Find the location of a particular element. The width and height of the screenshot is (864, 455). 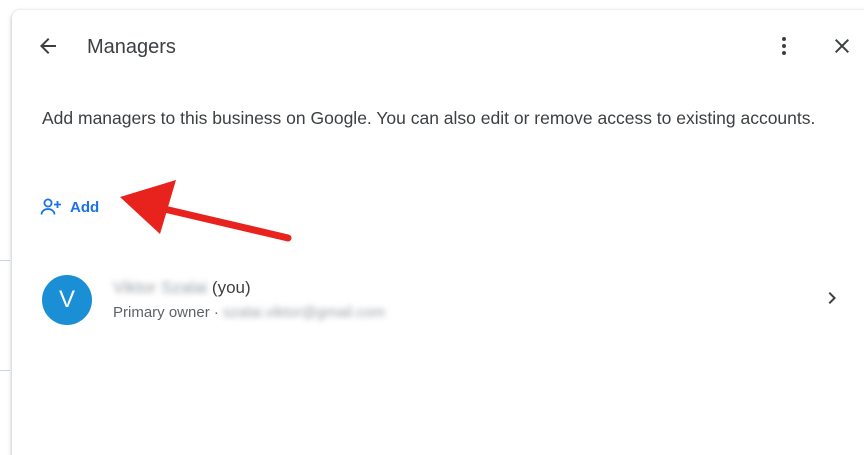

account-email-redacted: szalai.viktor@gmail.com is located at coordinates (304, 312).